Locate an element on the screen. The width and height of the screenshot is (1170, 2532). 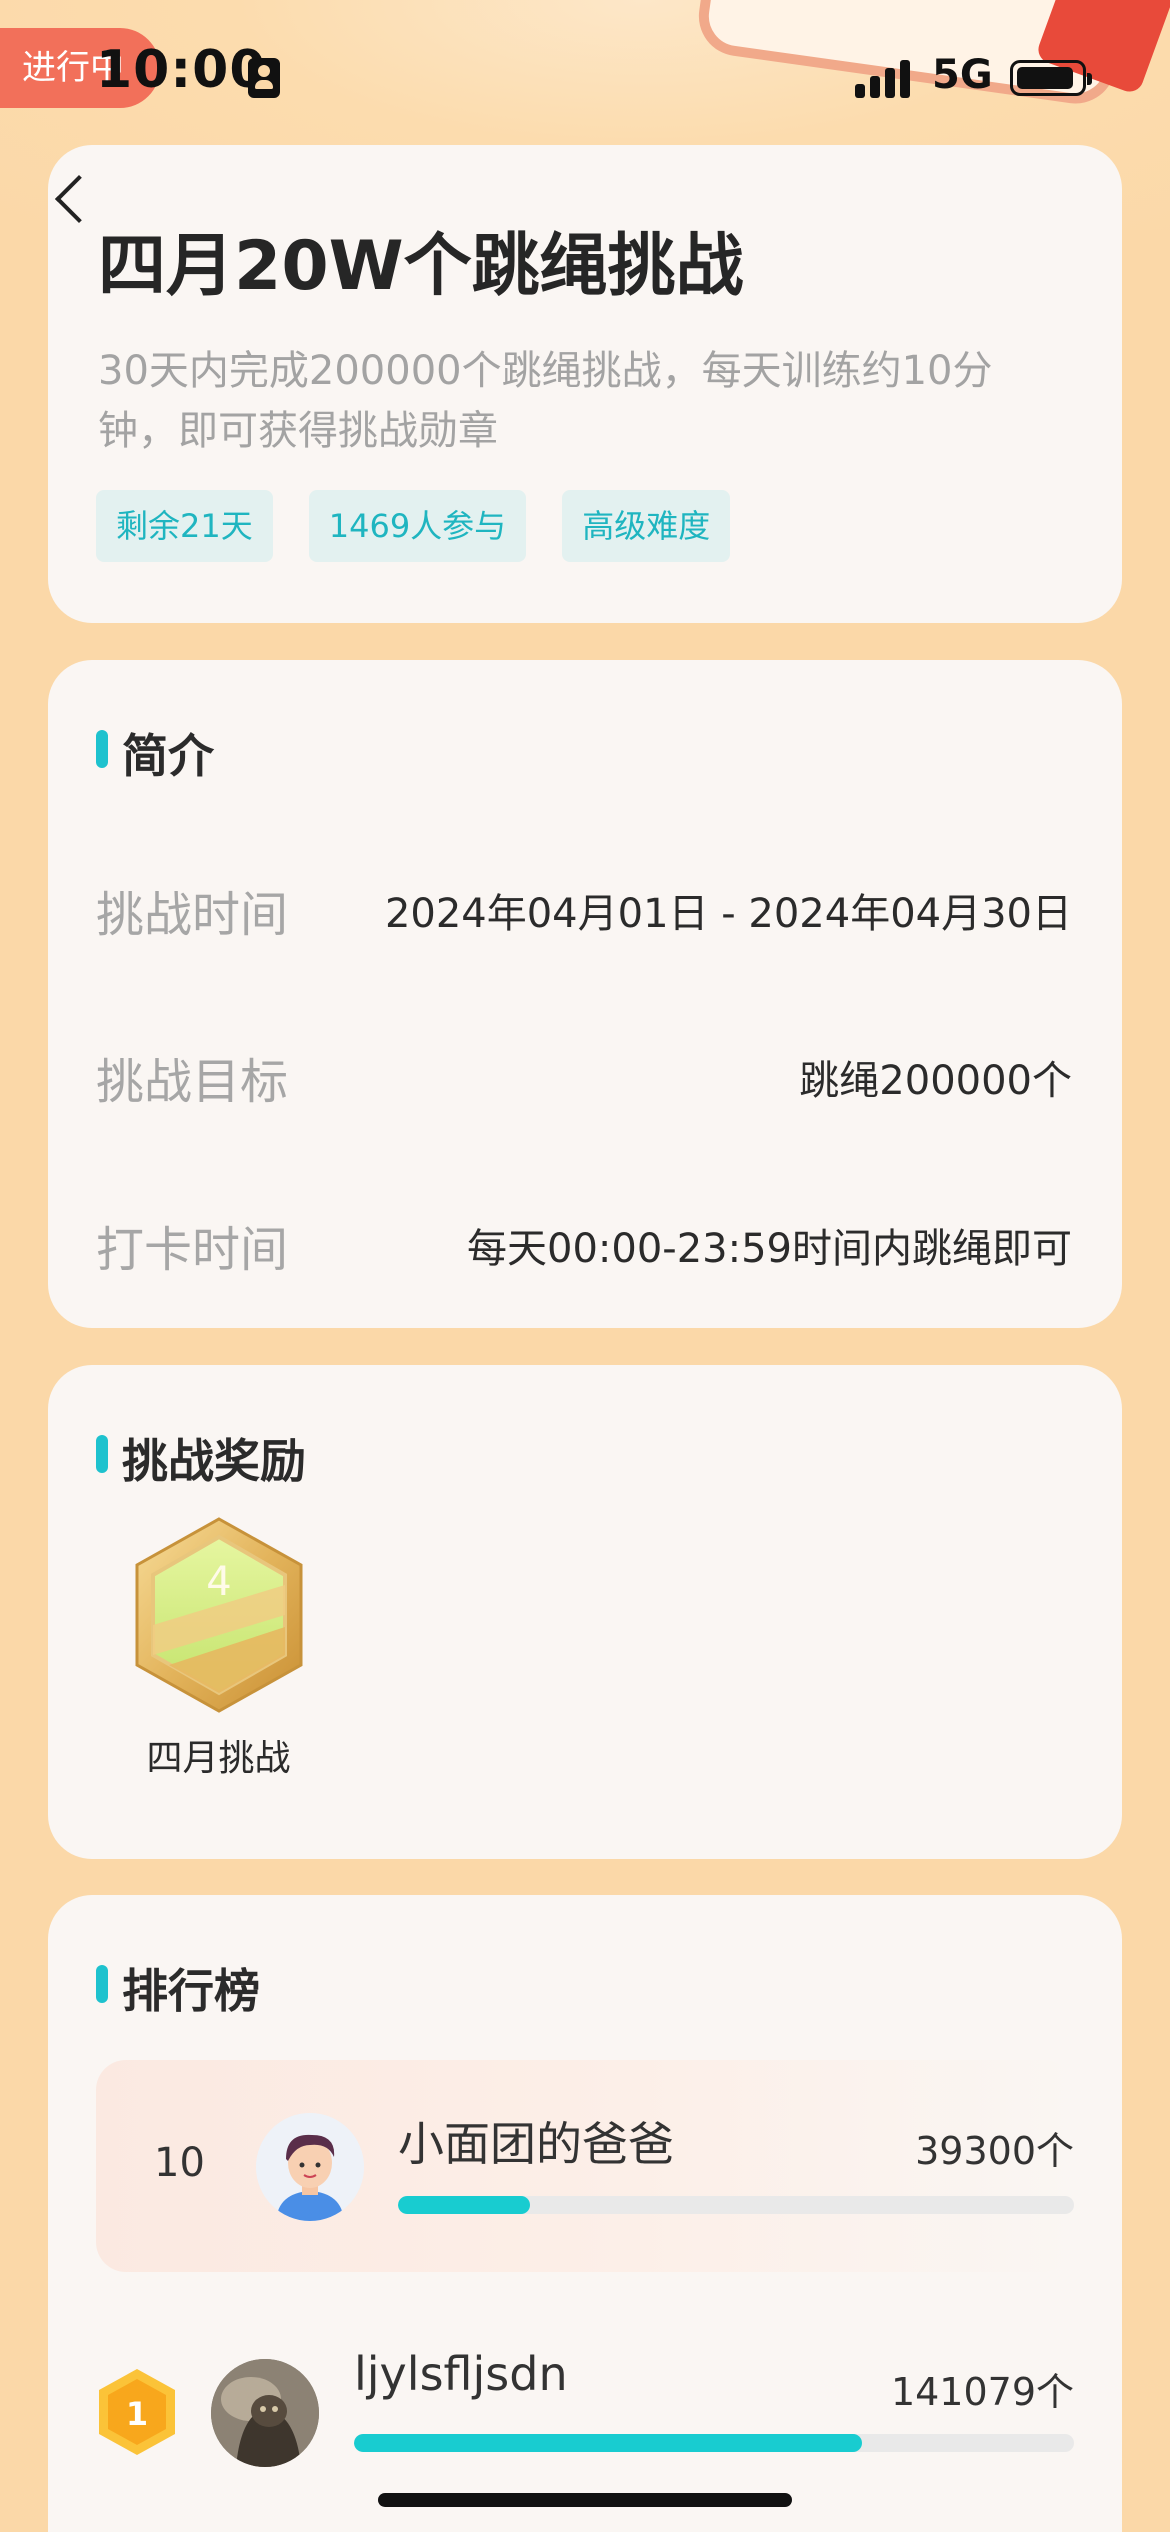
challenge-tags: 剩余21天 1469人参与 高级难度 is located at coordinates (413, 526).